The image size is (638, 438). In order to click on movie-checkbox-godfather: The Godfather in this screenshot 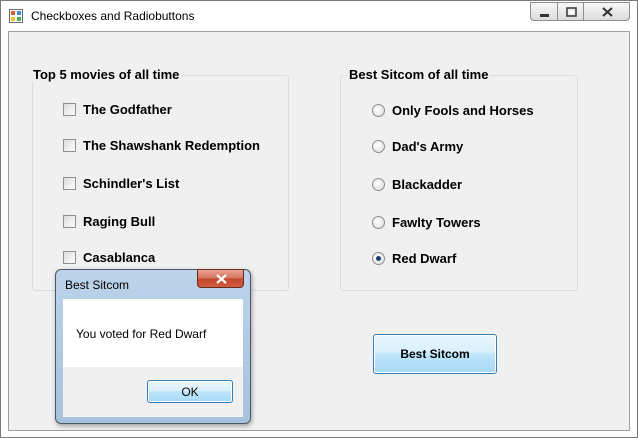, I will do `click(117, 109)`.